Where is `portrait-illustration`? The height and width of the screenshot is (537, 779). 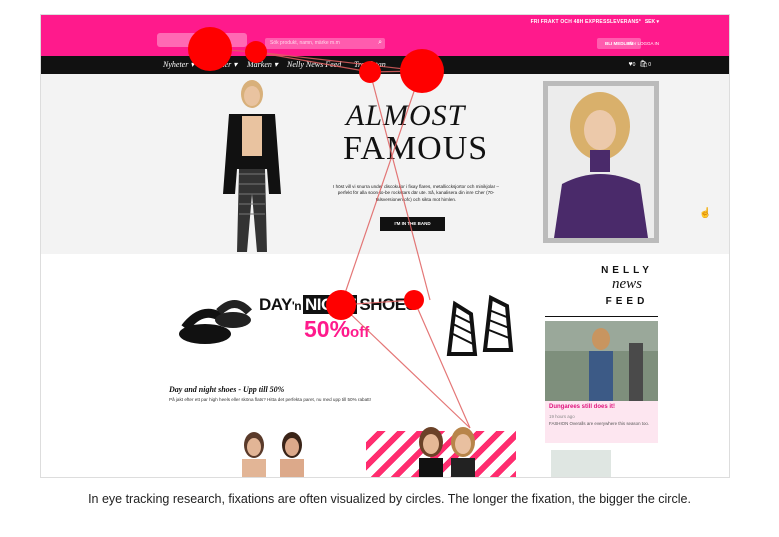
portrait-illustration is located at coordinates (601, 162).